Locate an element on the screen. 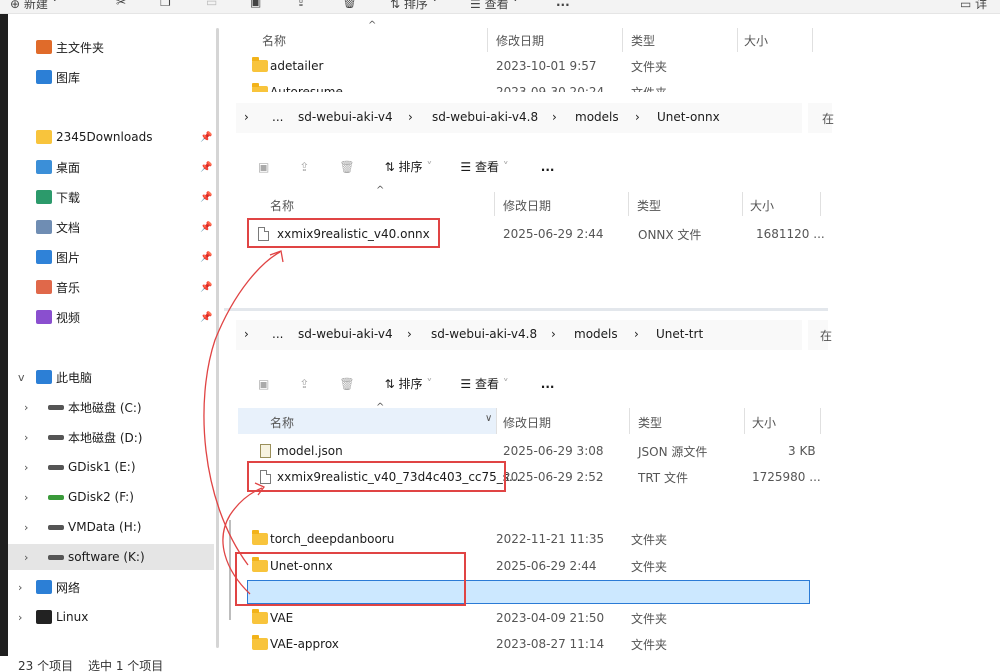 The width and height of the screenshot is (1000, 672). annotation-arrows is located at coordinates (243, 422).